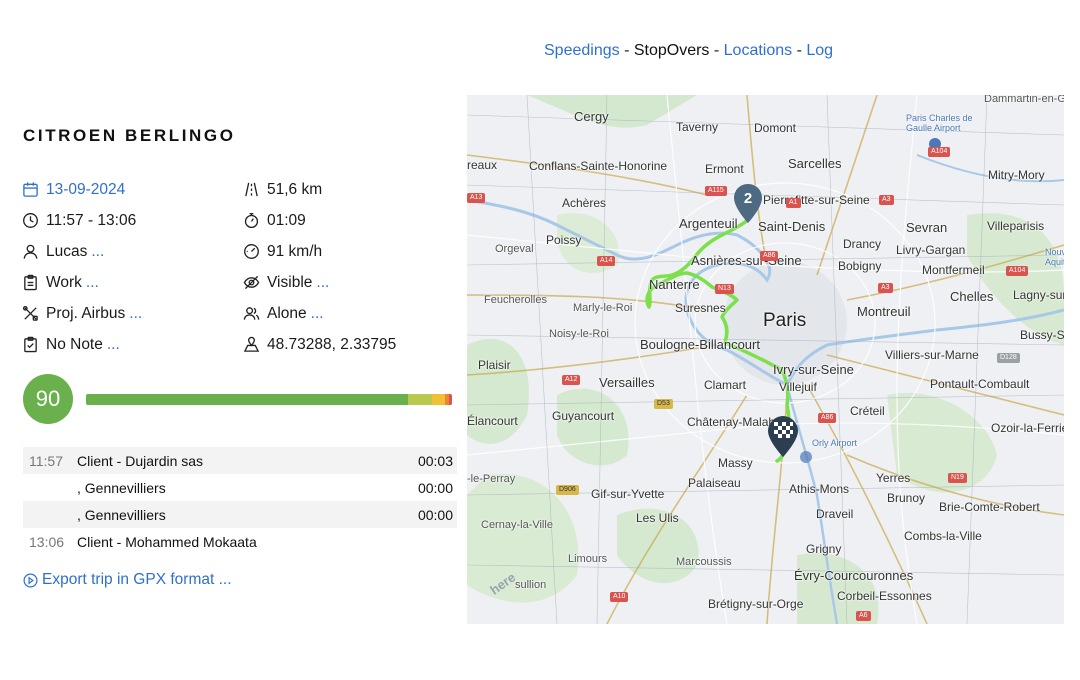 The image size is (1080, 680). I want to click on trip-note: No Note, so click(74, 344).